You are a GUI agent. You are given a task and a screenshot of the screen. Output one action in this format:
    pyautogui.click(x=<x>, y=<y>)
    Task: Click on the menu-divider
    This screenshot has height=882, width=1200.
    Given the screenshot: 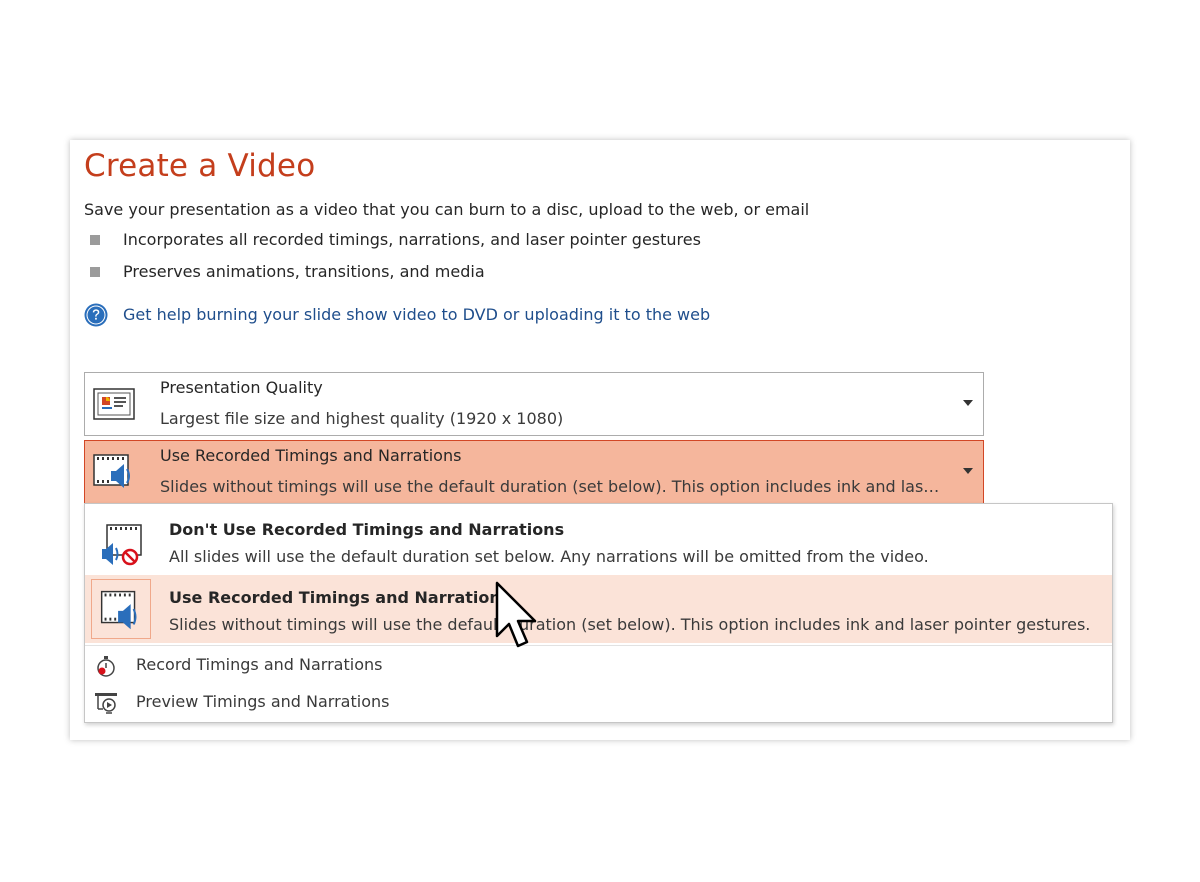 What is the action you would take?
    pyautogui.click(x=598, y=645)
    